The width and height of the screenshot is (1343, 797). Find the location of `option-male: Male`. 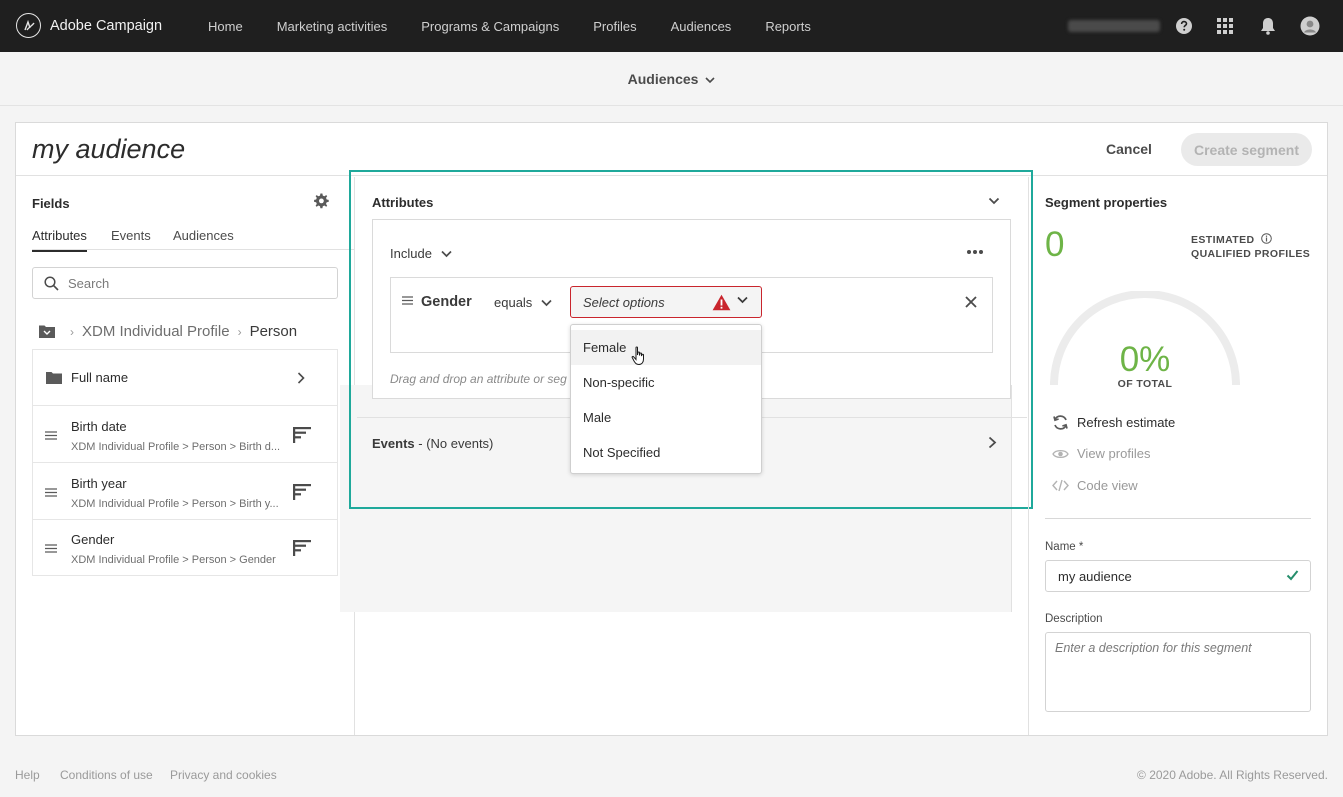

option-male: Male is located at coordinates (666, 417).